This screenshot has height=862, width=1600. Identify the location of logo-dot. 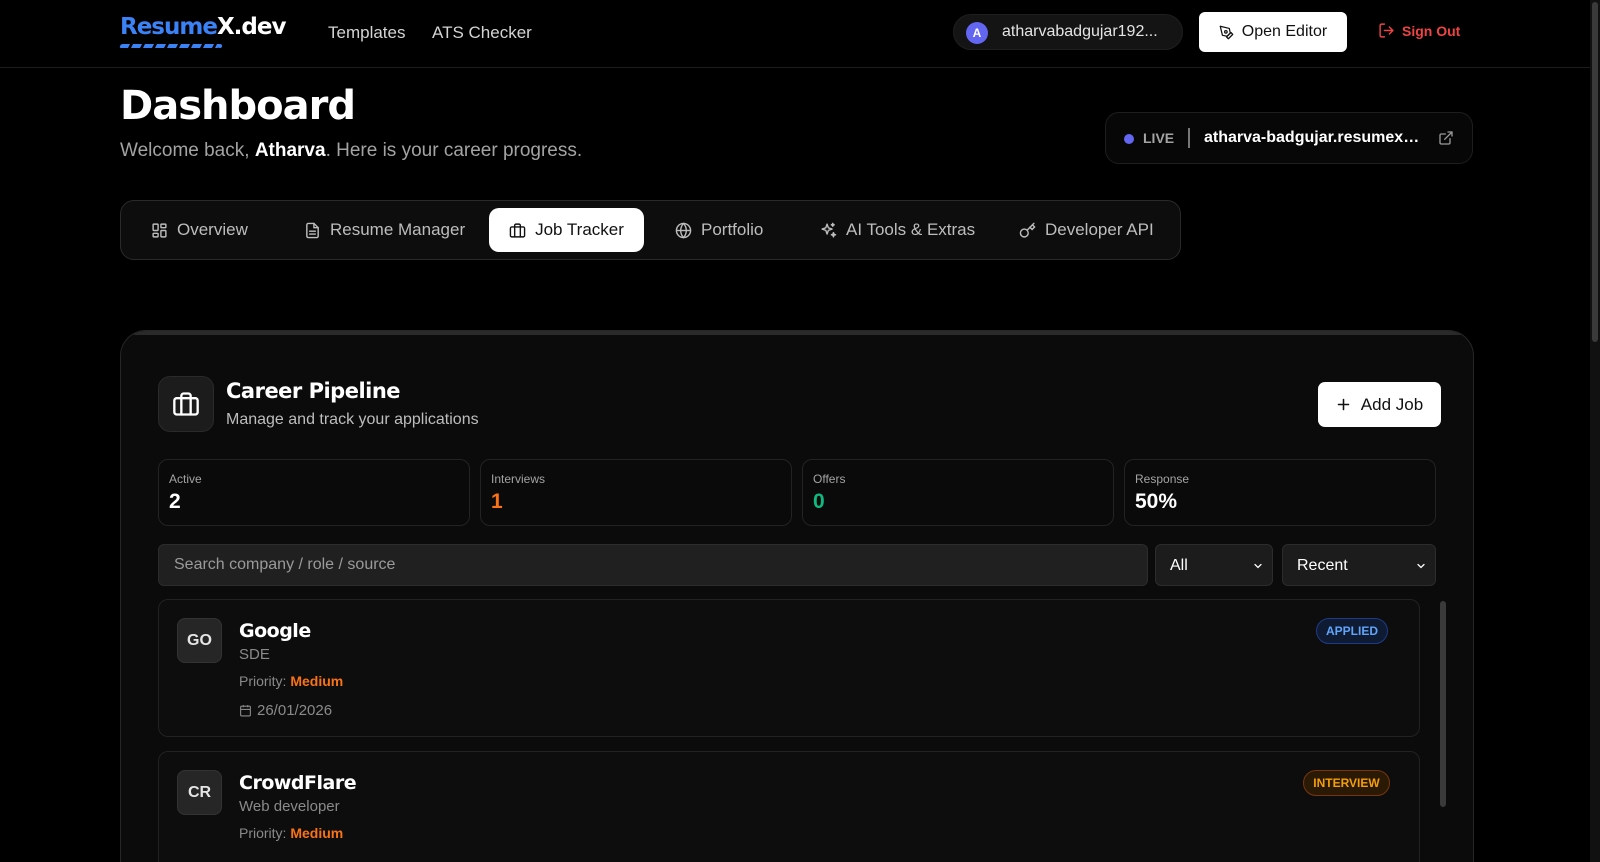
(220, 46).